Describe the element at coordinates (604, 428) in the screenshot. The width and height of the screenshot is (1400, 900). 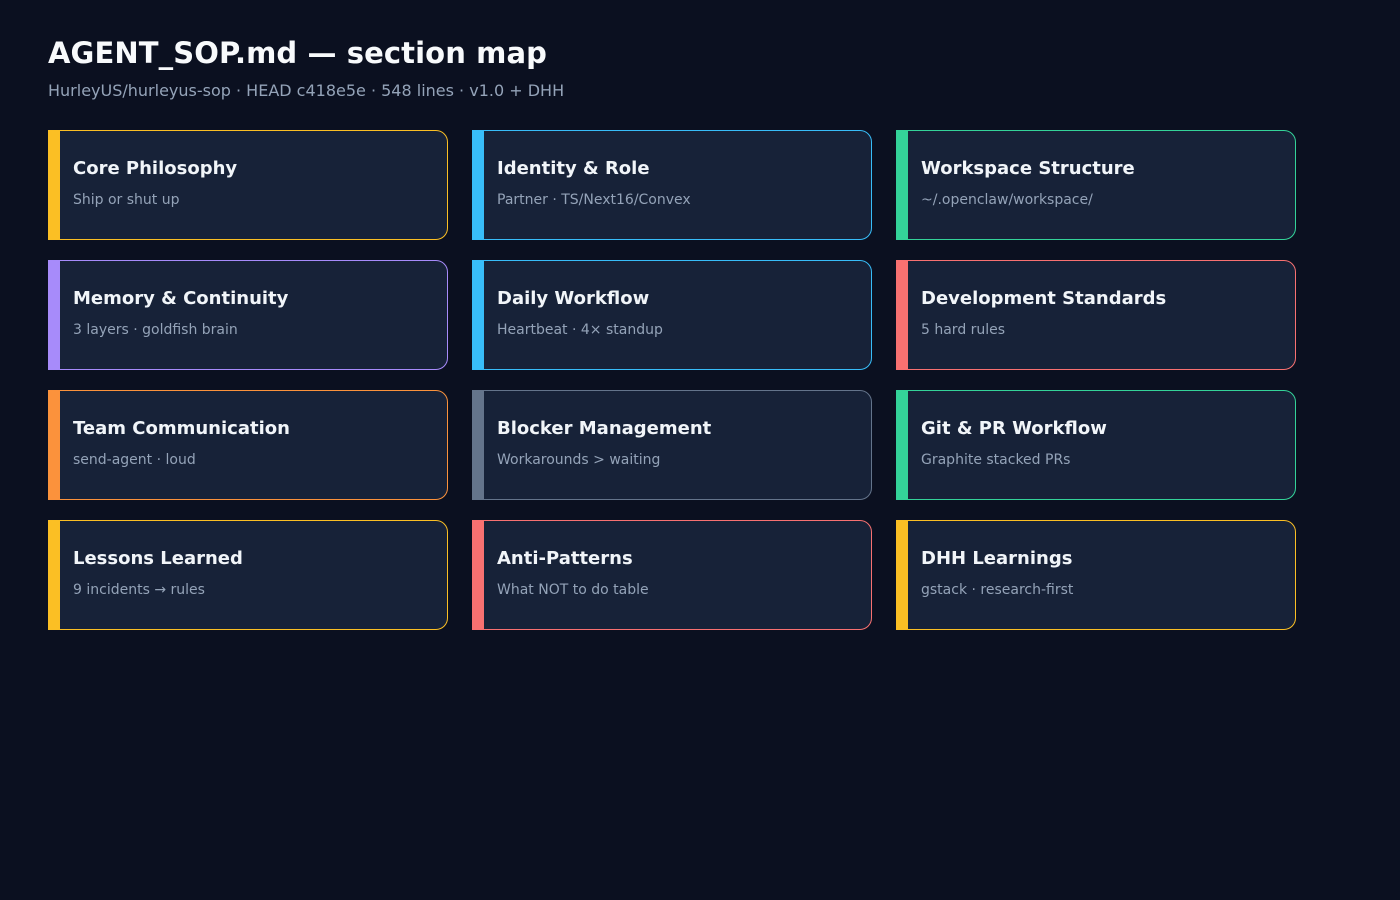
I see `section-title: Blocker Management` at that location.